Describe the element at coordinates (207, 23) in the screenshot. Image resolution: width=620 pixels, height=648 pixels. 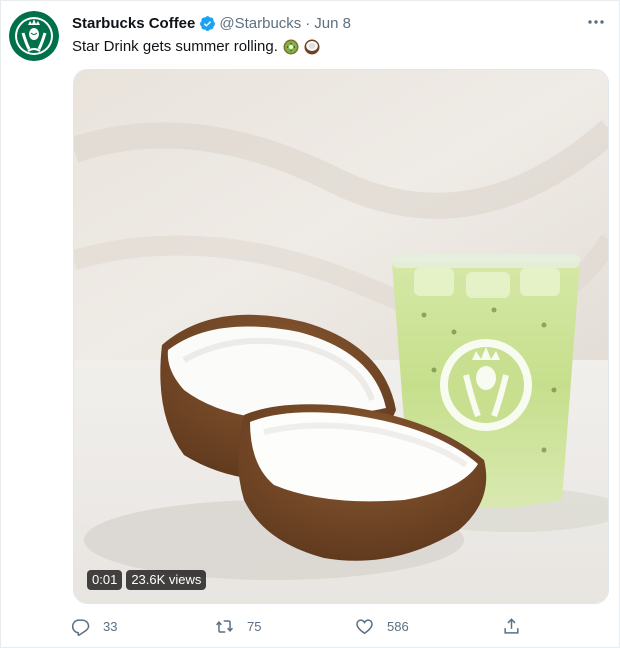
I see `verified-badge-icon` at that location.